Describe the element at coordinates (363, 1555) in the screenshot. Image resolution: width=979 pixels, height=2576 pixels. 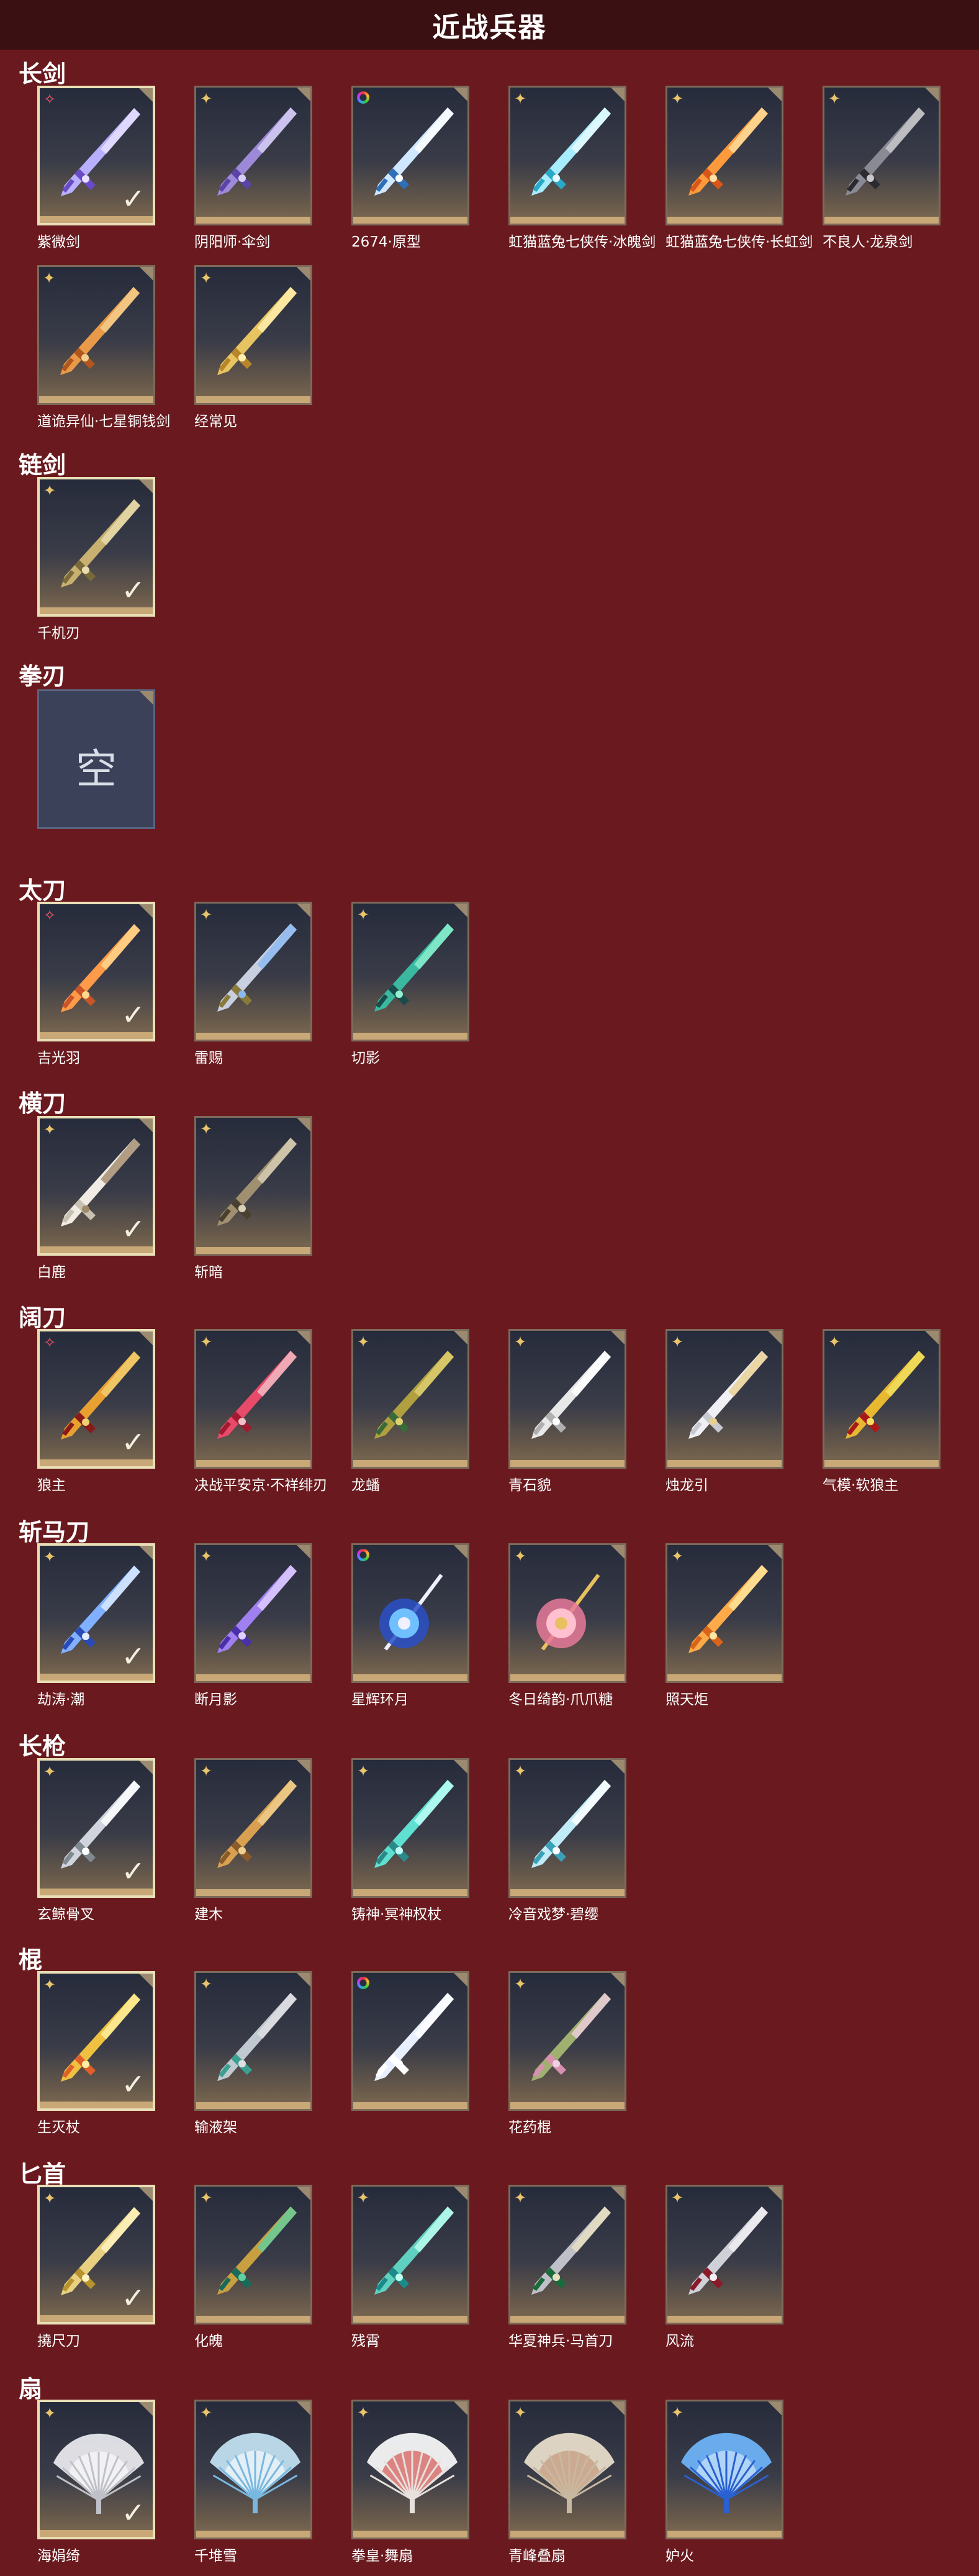
I see `rainbow-rarity-icon` at that location.